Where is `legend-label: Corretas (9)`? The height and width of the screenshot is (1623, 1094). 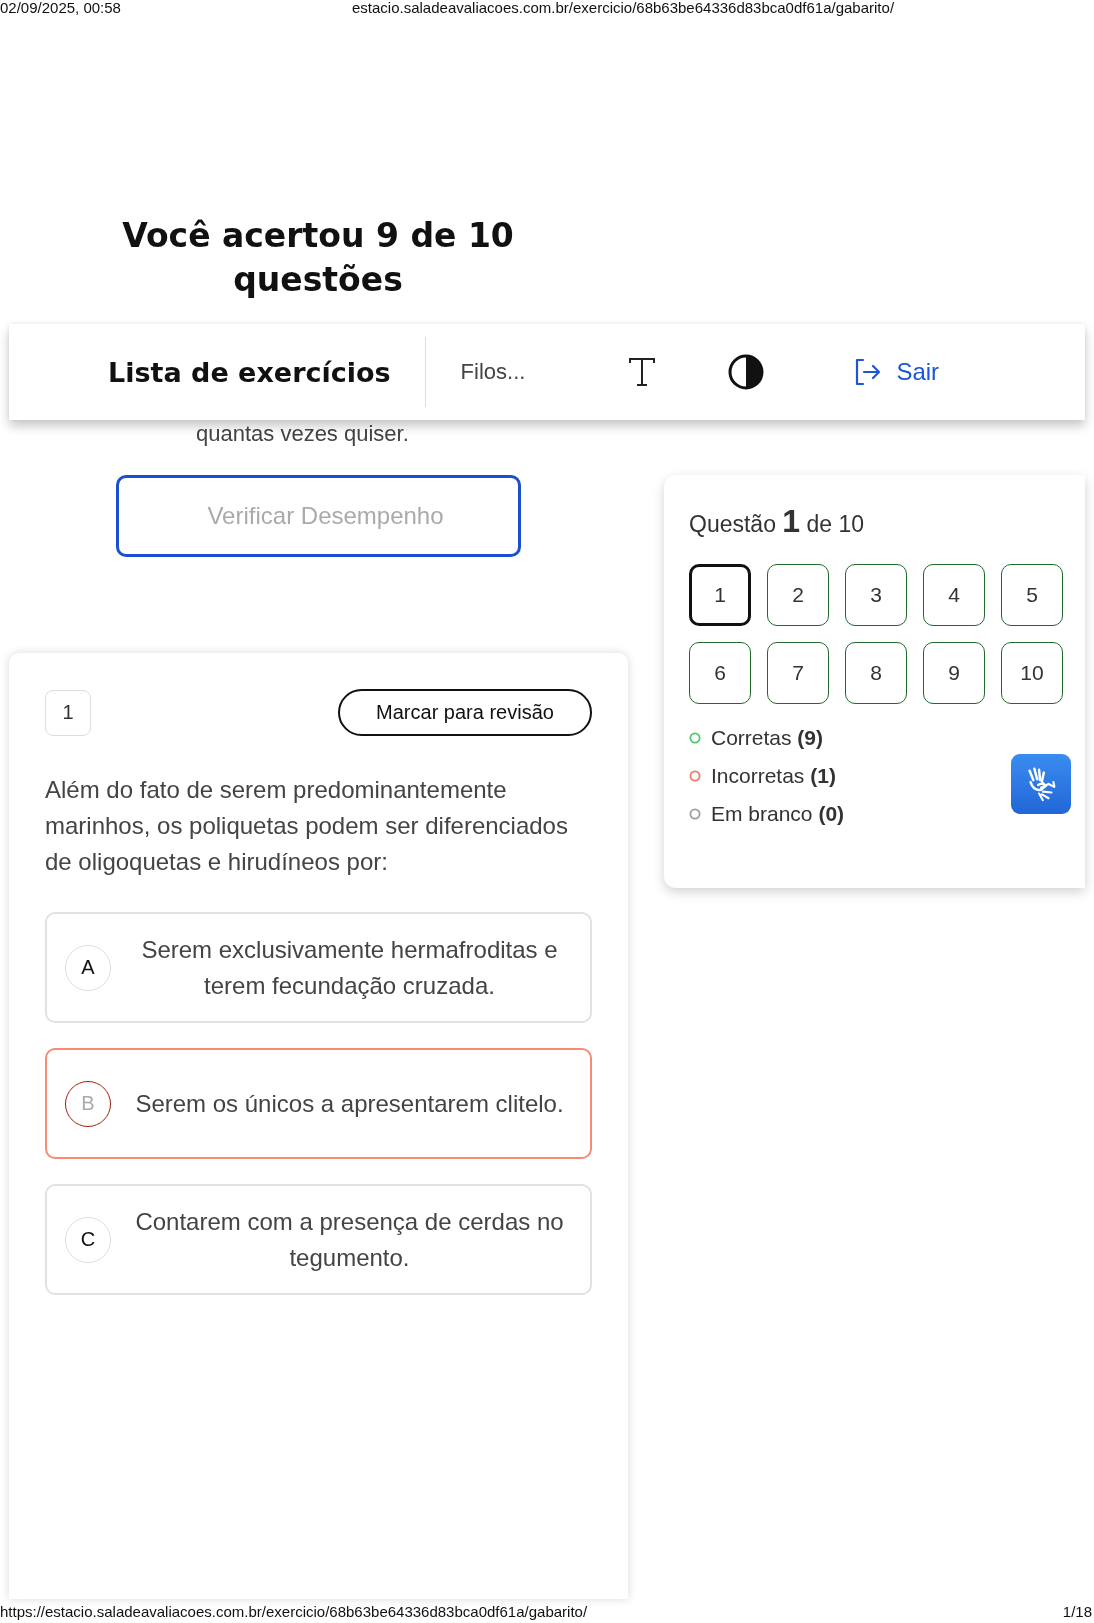
legend-label: Corretas (9) is located at coordinates (767, 738).